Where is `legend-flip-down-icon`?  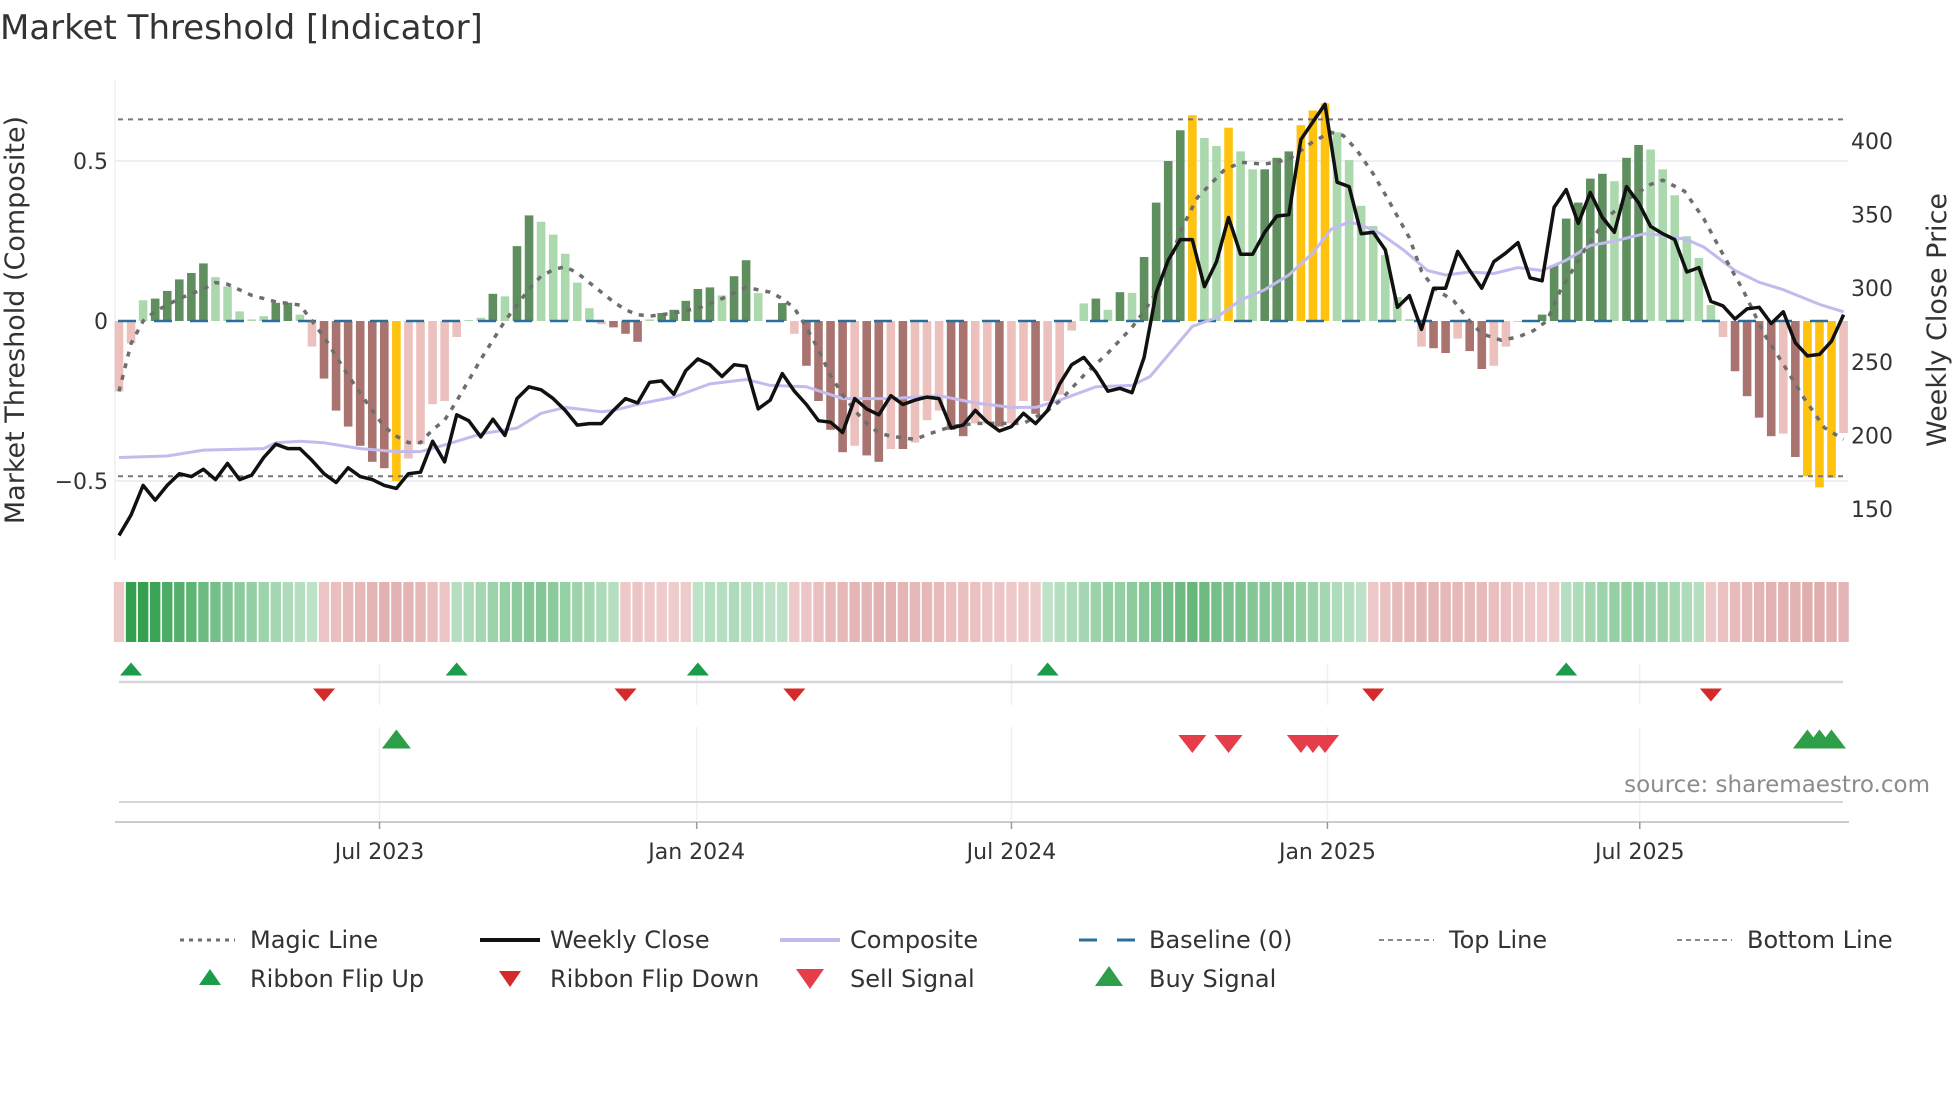 legend-flip-down-icon is located at coordinates (510, 979).